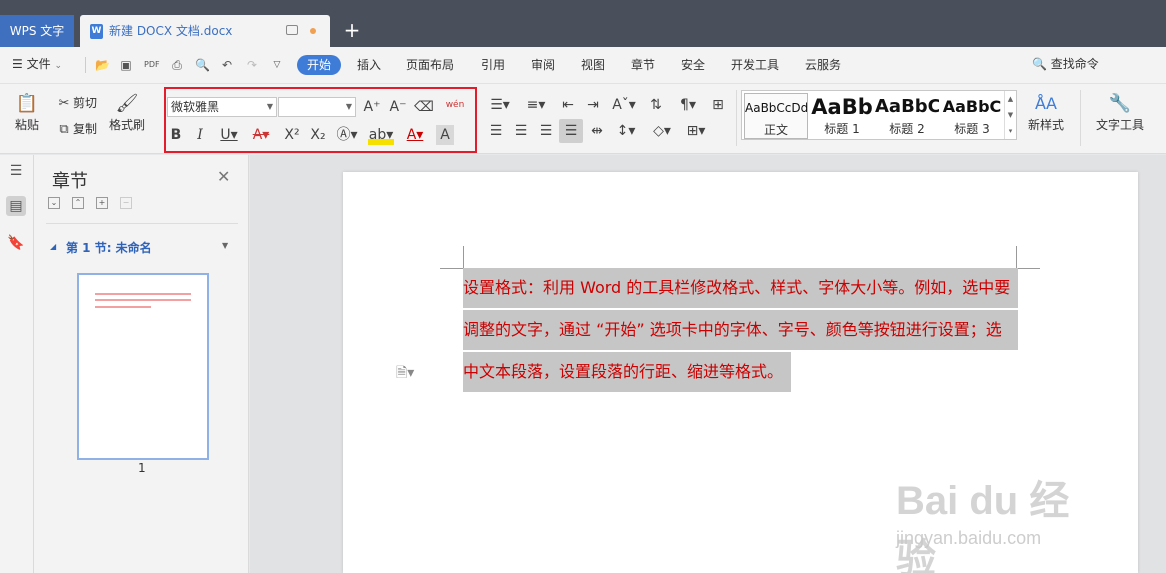 This screenshot has width=1166, height=573. I want to click on menu-home: 开始, so click(319, 65).